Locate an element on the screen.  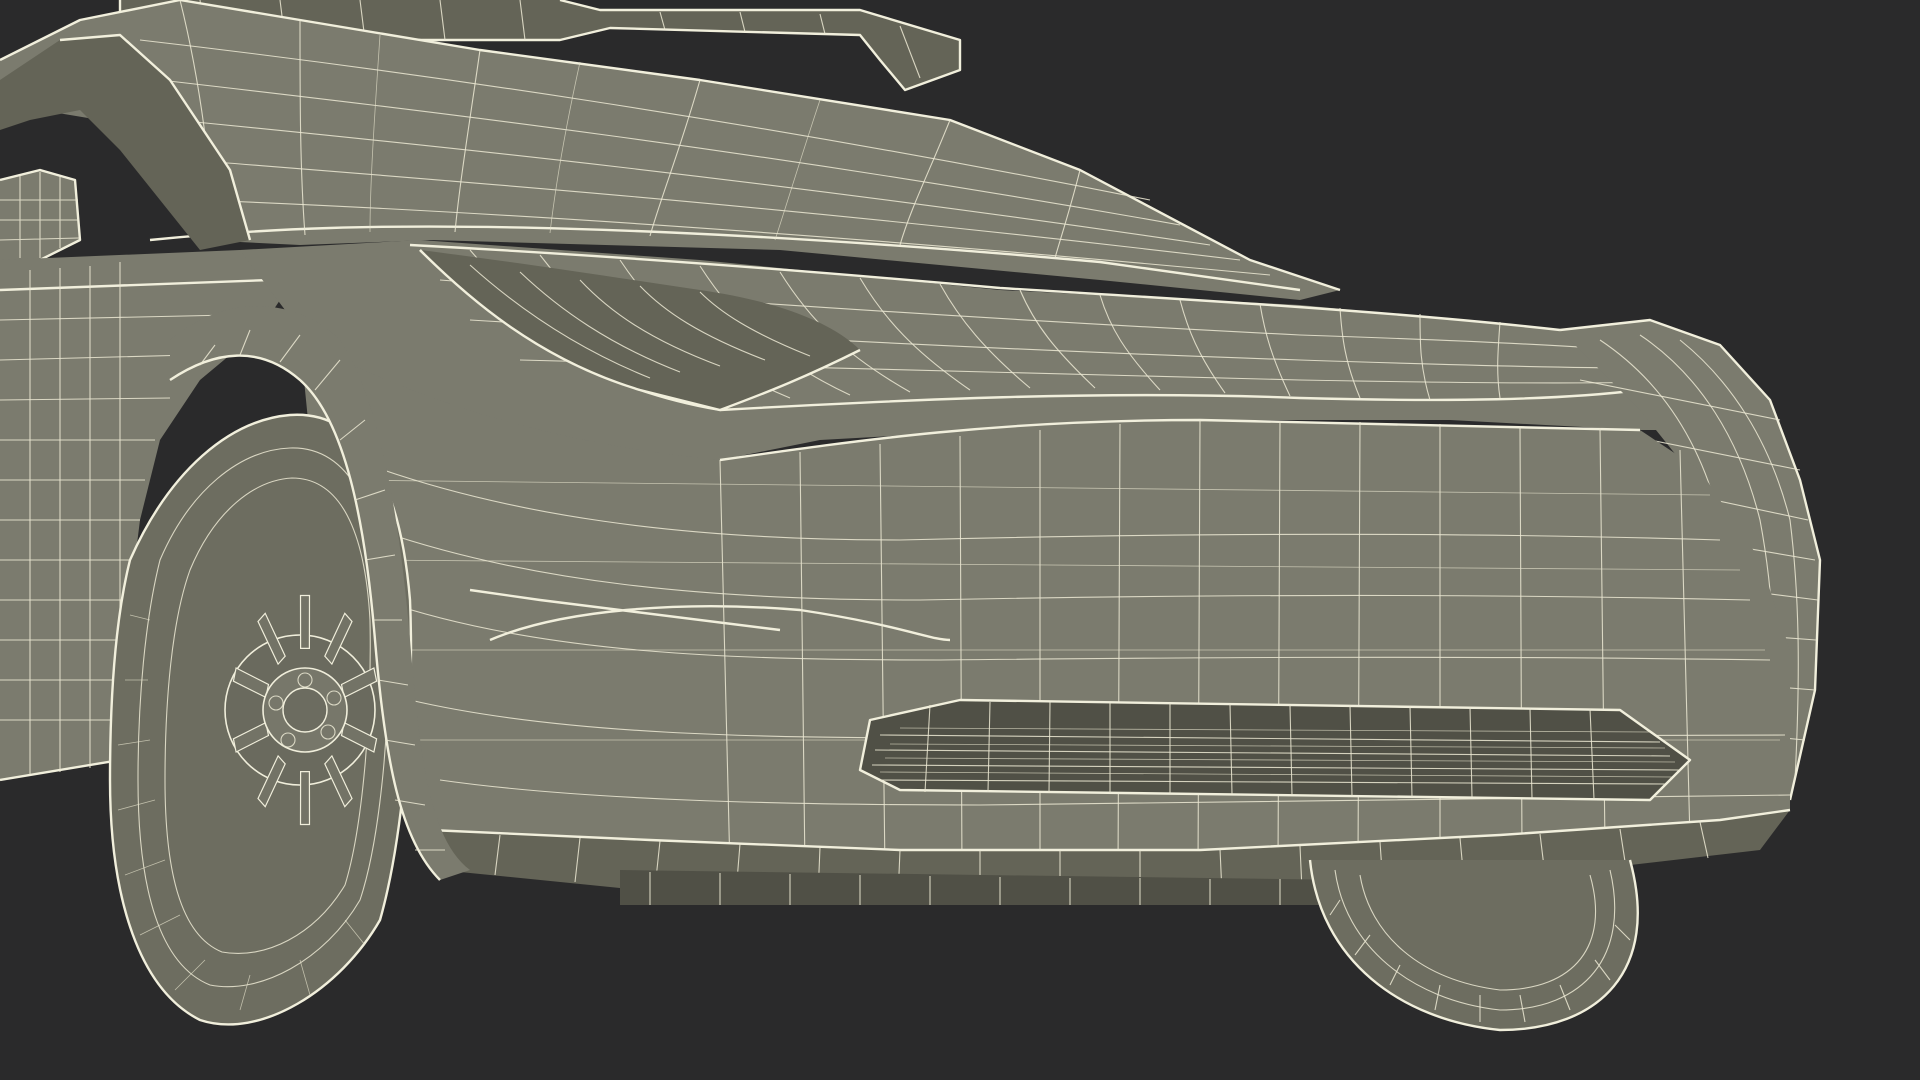
right-front-wheel is located at coordinates (1473, 945).